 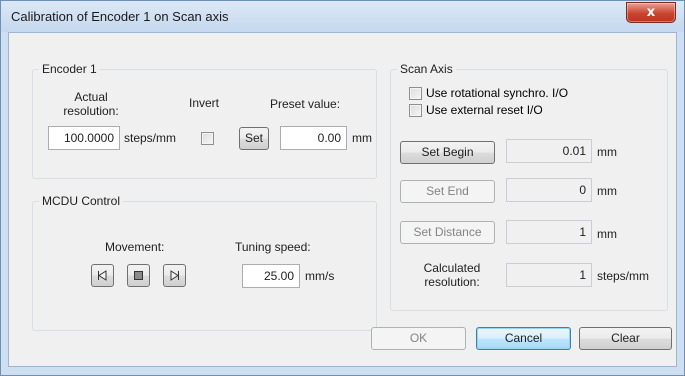 I want to click on window-title: Calibration of Encoder 1 on Scan axis, so click(x=120, y=16).